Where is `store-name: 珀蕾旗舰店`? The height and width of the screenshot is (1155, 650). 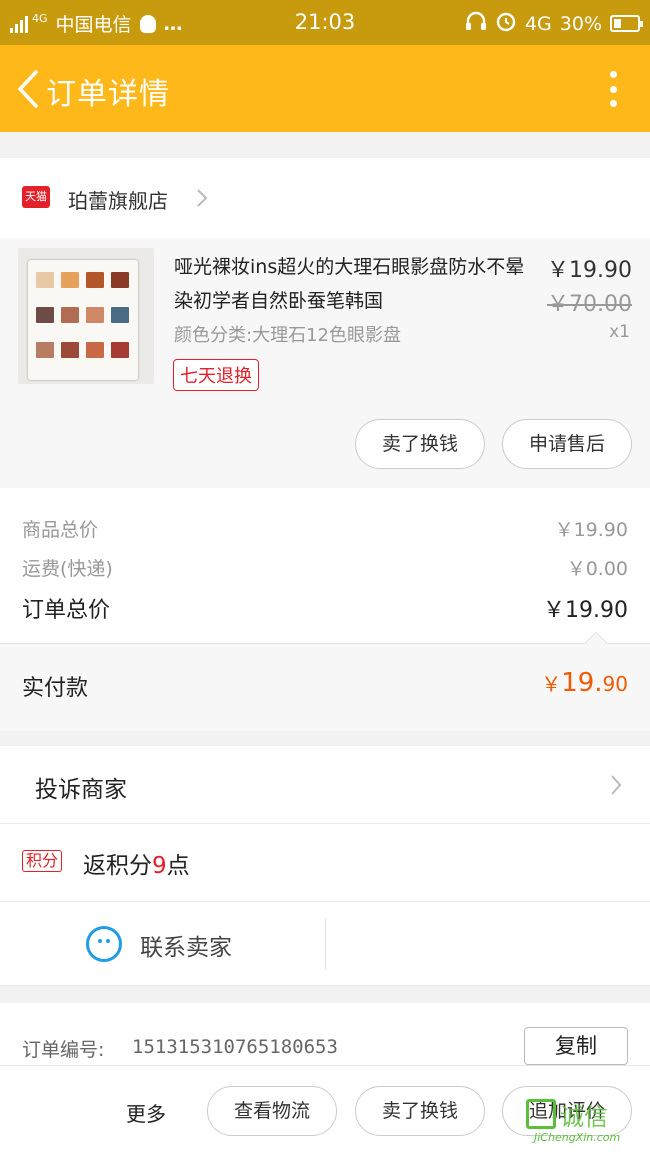 store-name: 珀蕾旗舰店 is located at coordinates (118, 199).